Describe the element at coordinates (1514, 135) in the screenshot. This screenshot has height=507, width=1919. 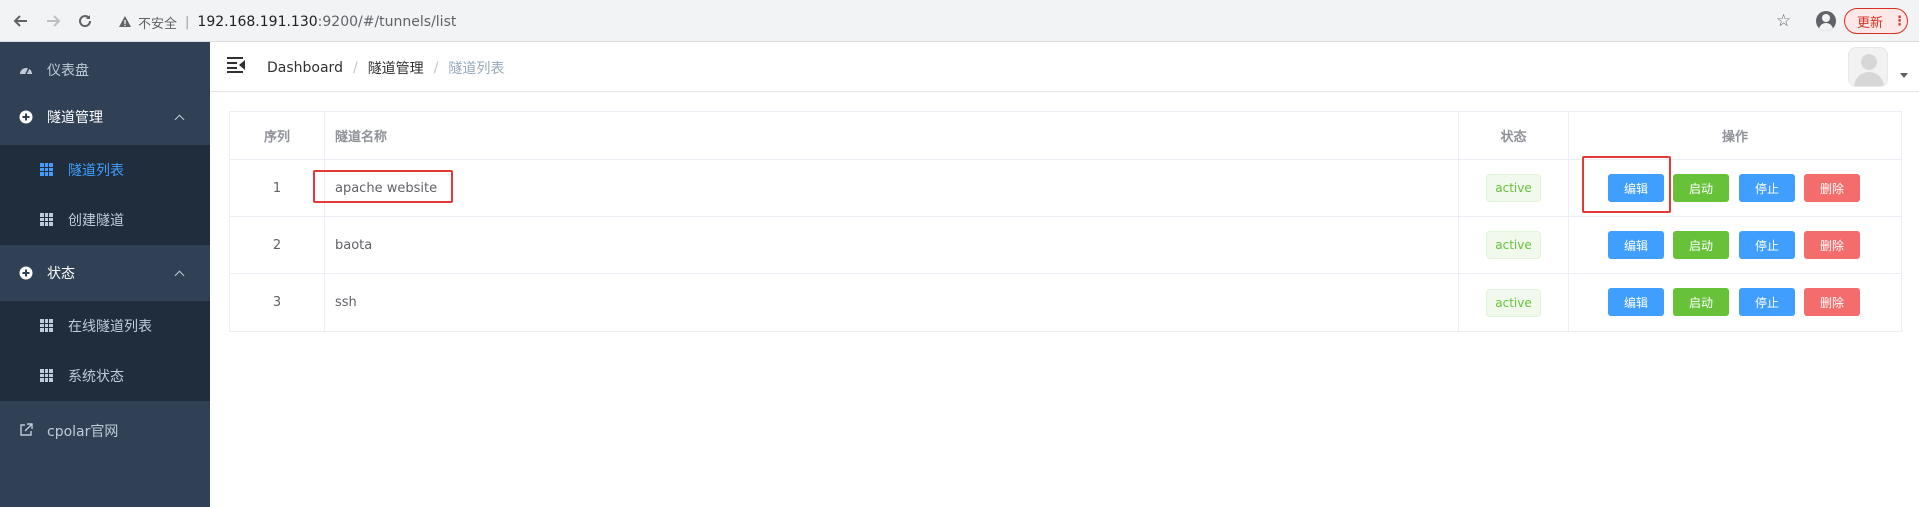
I see `header-status: 状态` at that location.